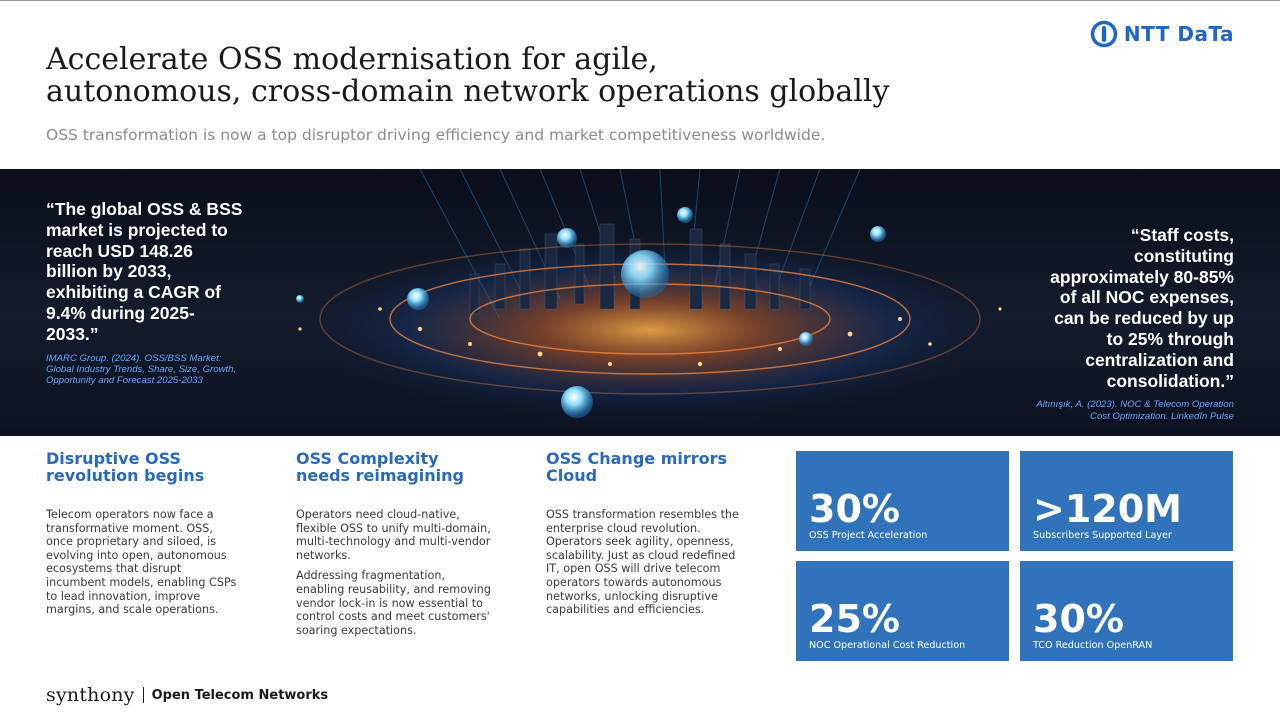  What do you see at coordinates (143, 695) in the screenshot?
I see `footer-divider` at bounding box center [143, 695].